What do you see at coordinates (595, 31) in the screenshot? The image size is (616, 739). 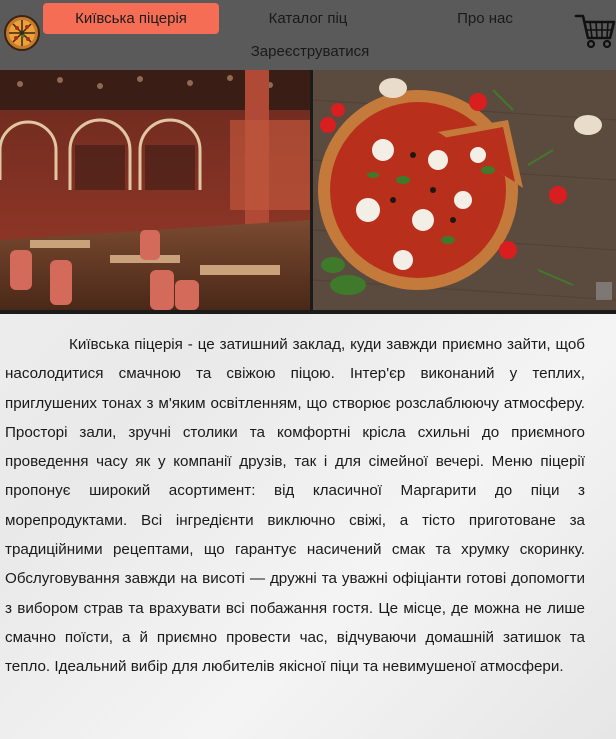 I see `shopping-cart-icon` at bounding box center [595, 31].